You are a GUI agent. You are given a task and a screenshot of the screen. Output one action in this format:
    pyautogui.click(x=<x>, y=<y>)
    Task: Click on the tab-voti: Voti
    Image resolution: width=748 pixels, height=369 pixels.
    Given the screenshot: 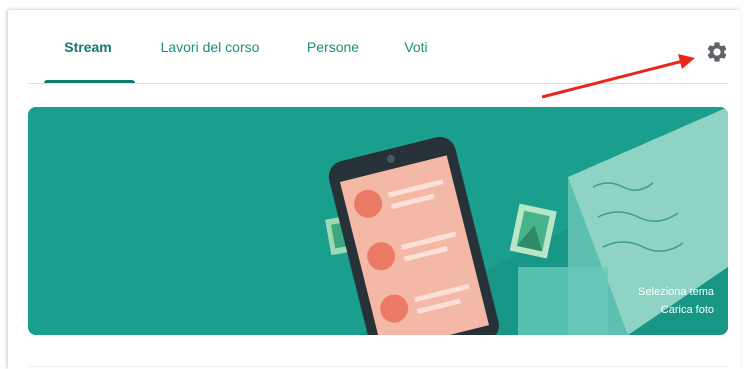 What is the action you would take?
    pyautogui.click(x=416, y=47)
    